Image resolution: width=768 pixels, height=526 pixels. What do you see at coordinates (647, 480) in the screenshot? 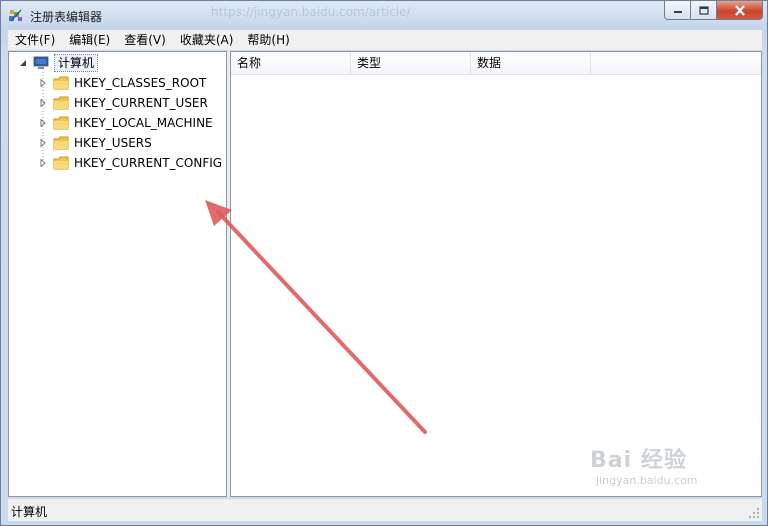
I see `baidu-url: jingyan.baidu.com` at bounding box center [647, 480].